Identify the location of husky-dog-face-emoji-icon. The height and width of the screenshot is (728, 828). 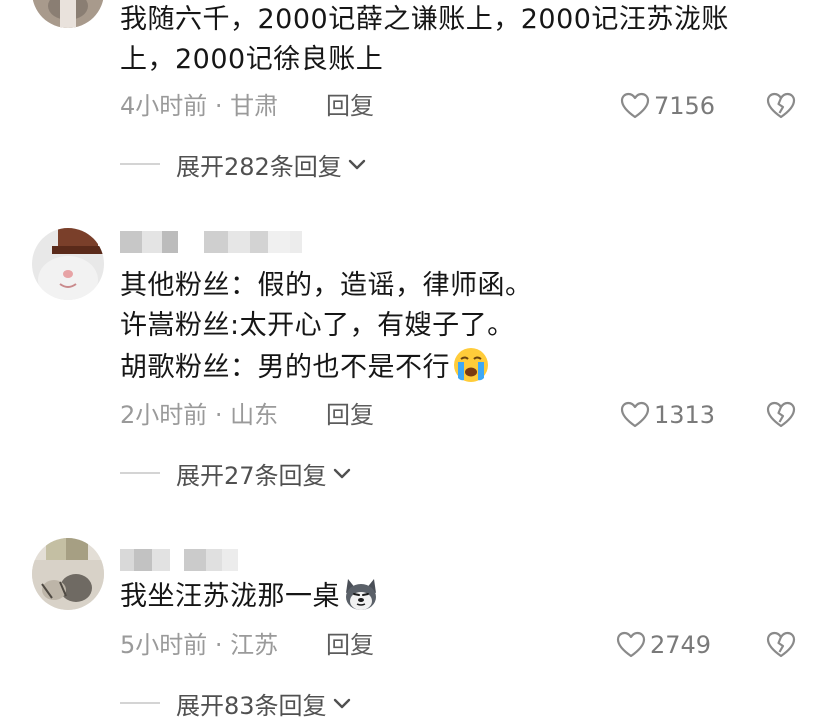
(361, 594).